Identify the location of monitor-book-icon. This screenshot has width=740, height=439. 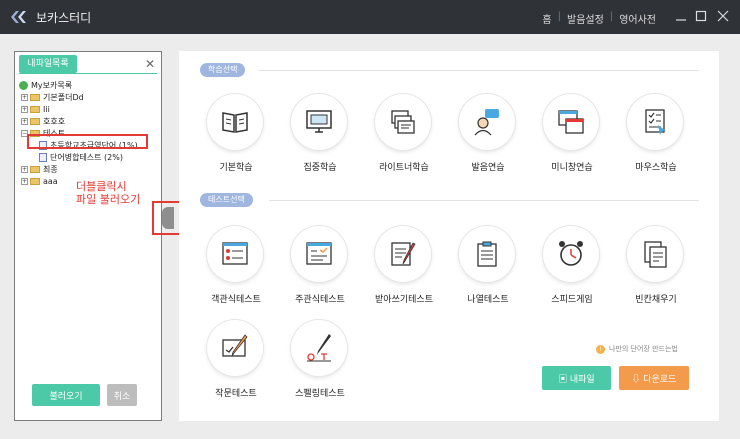
(319, 121).